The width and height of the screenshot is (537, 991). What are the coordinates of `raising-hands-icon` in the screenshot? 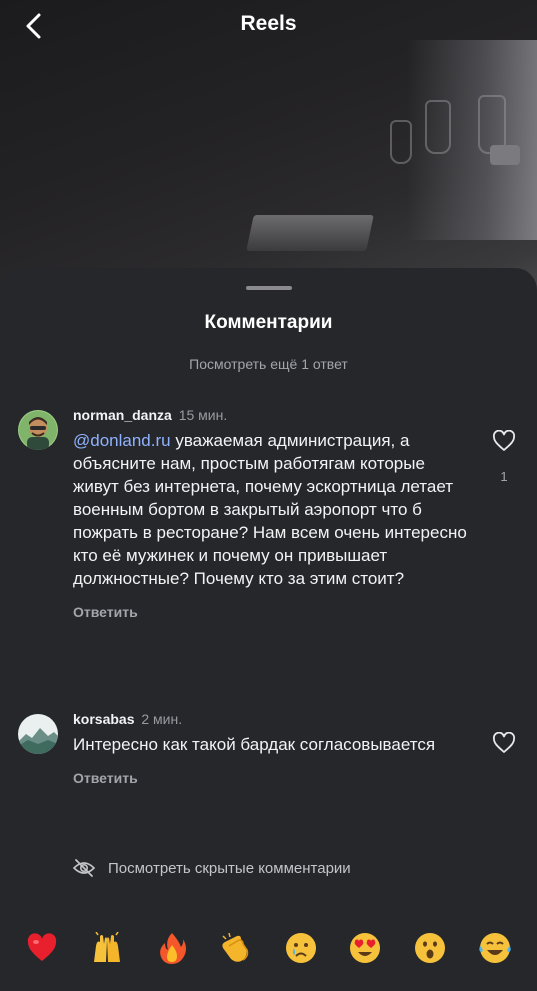 It's located at (106, 947).